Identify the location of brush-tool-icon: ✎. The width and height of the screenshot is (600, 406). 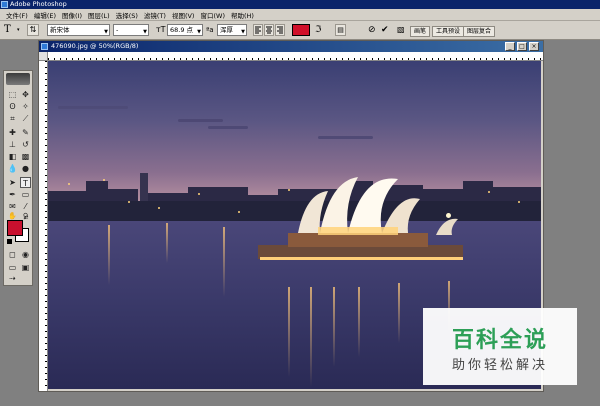
(25, 132).